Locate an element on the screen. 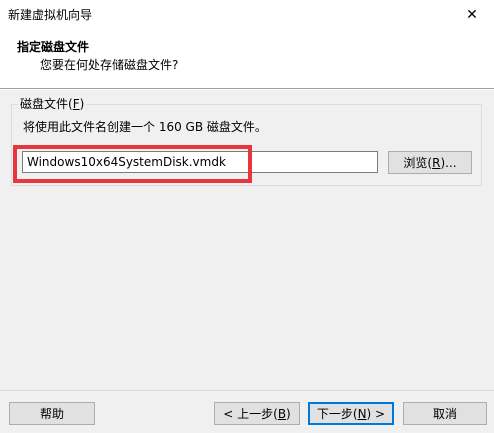 The image size is (494, 433). footer-divider is located at coordinates (247, 390).